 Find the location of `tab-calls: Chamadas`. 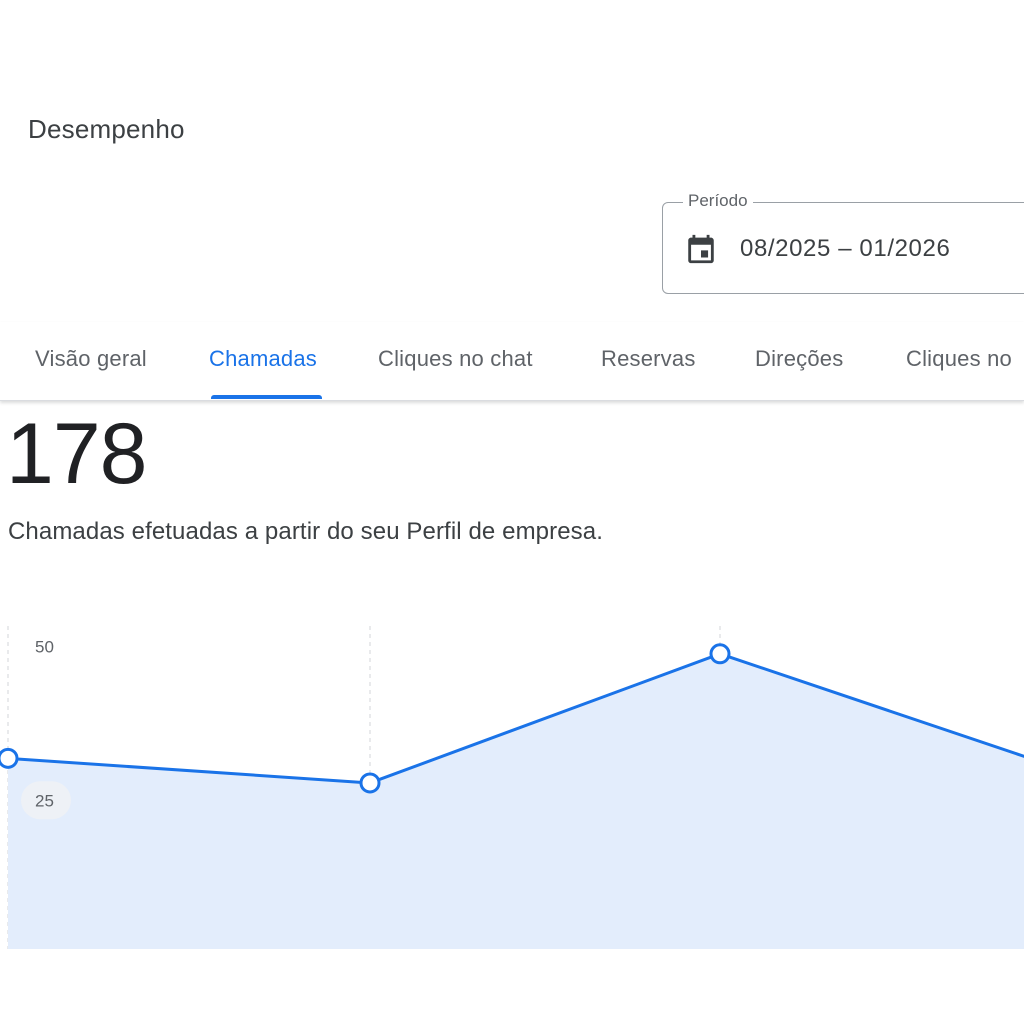

tab-calls: Chamadas is located at coordinates (263, 359).